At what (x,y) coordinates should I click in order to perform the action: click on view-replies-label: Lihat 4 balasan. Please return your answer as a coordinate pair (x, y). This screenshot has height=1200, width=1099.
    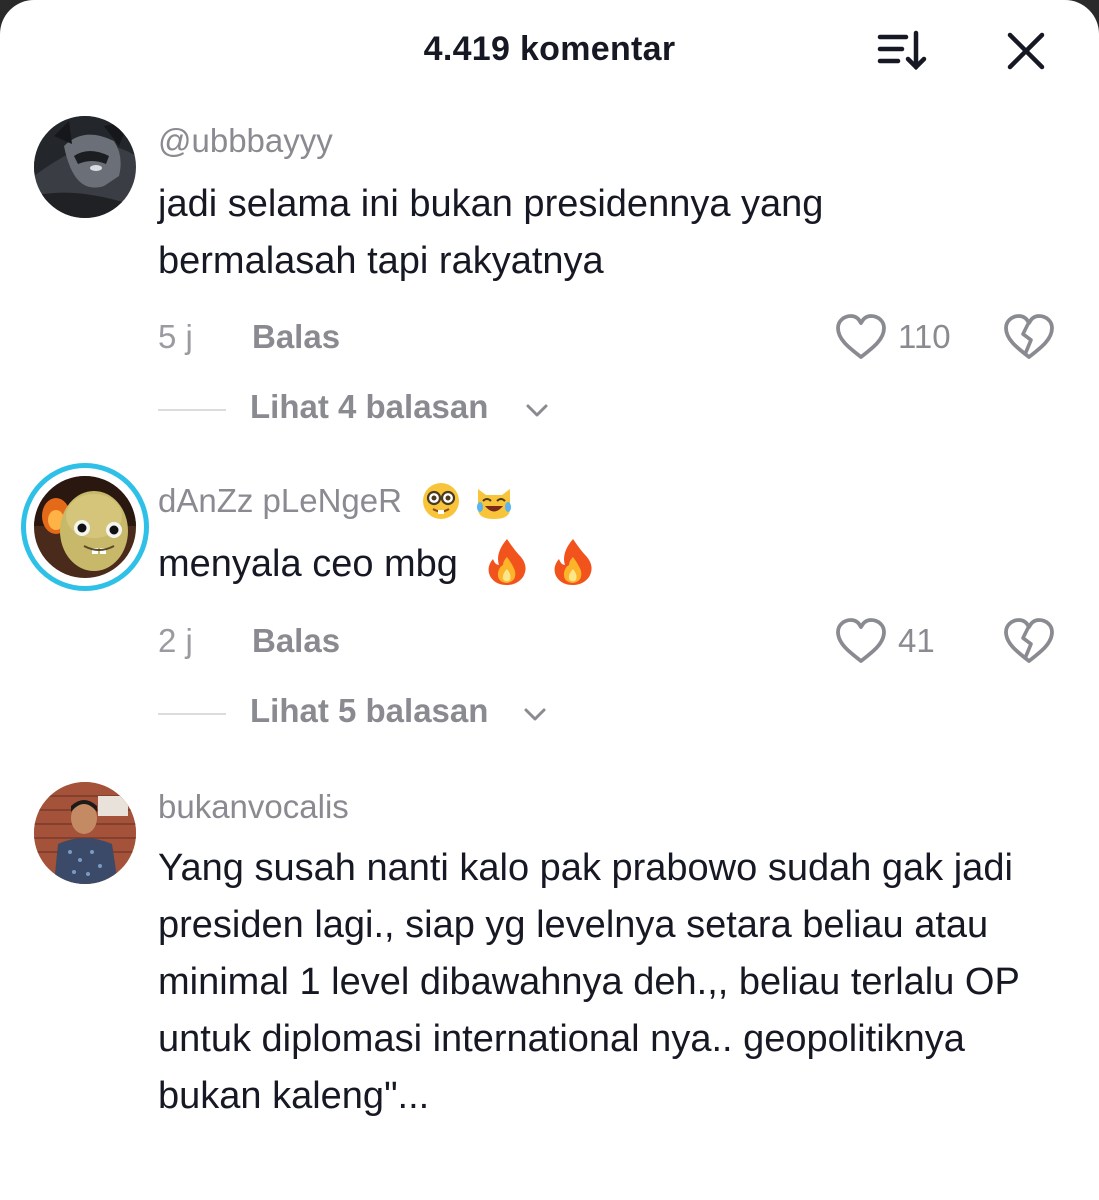
    Looking at the image, I should click on (369, 406).